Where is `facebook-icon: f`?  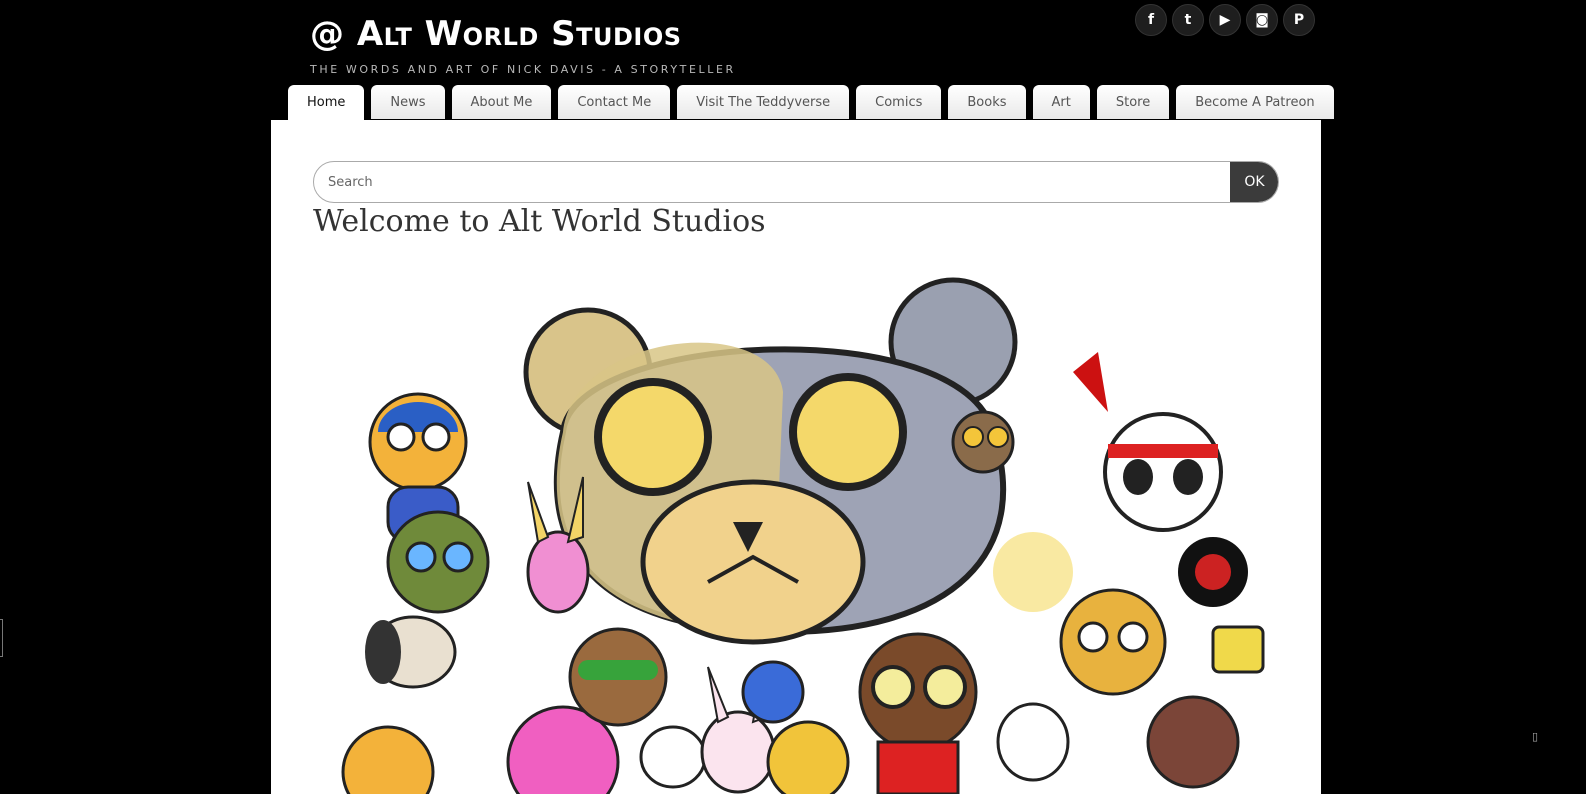 facebook-icon: f is located at coordinates (1151, 20).